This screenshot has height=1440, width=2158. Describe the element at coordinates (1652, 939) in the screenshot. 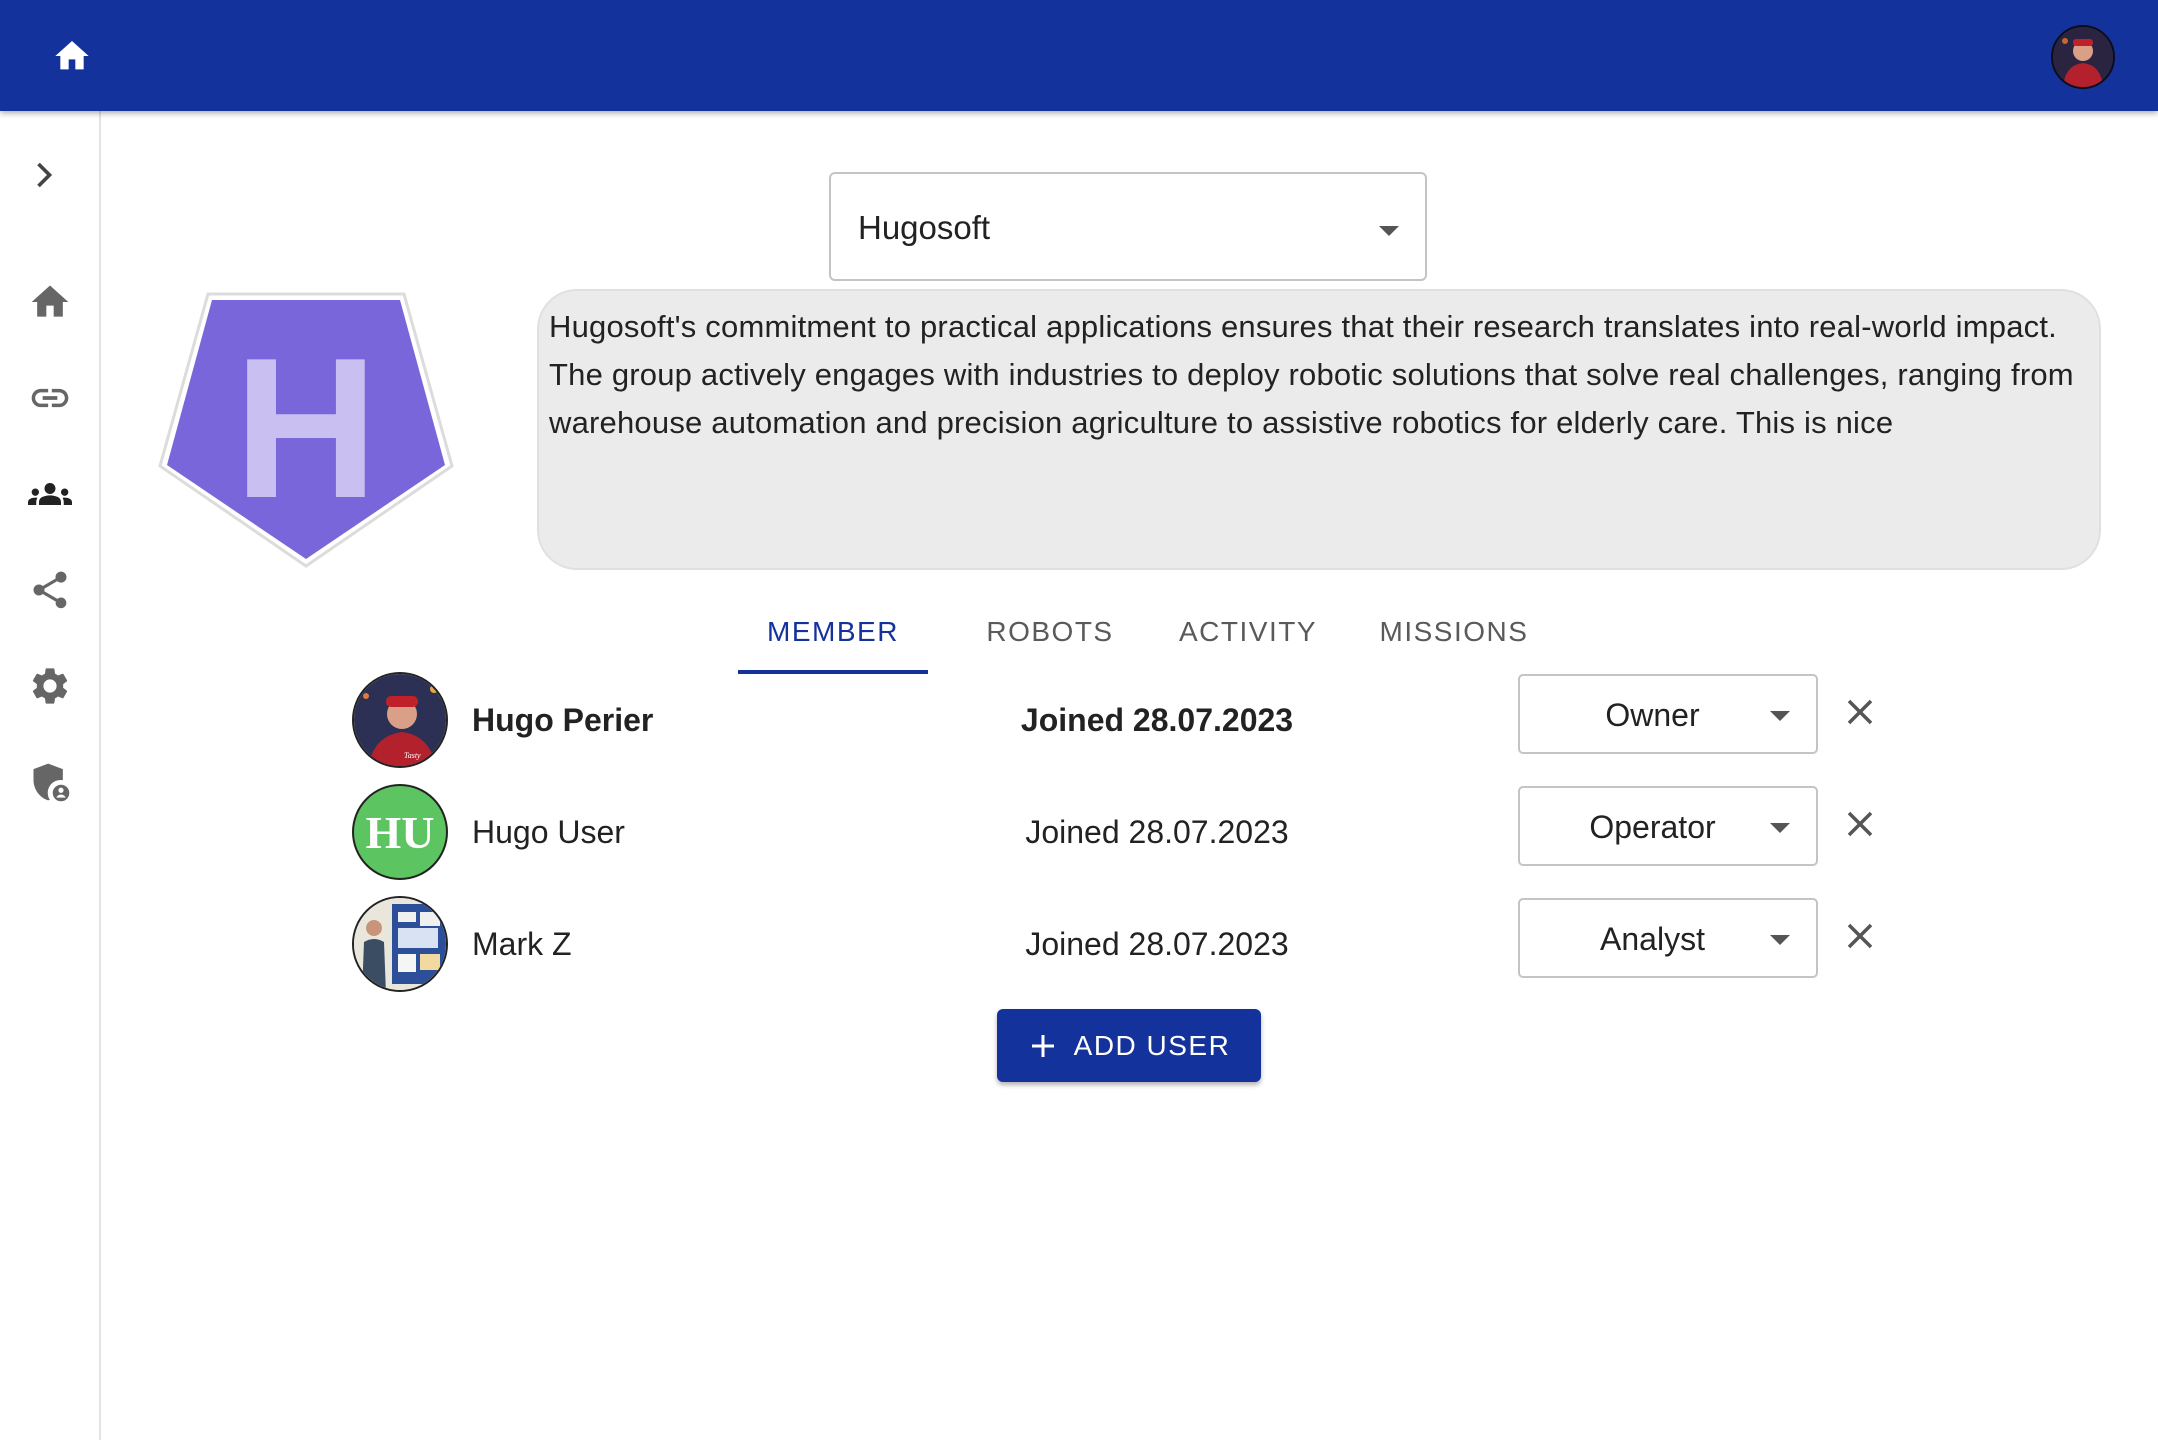

I see `role-select-value: Analyst` at that location.